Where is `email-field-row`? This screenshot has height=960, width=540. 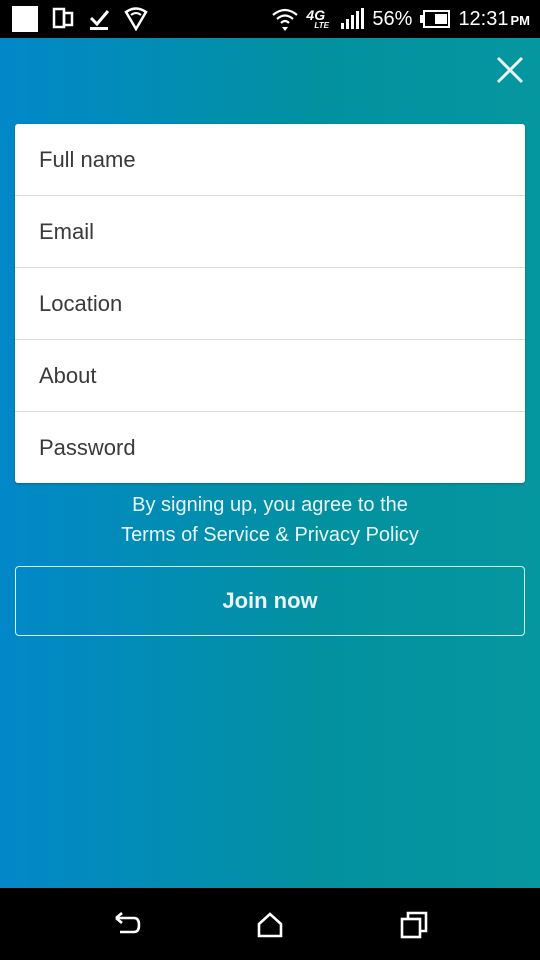 email-field-row is located at coordinates (270, 232).